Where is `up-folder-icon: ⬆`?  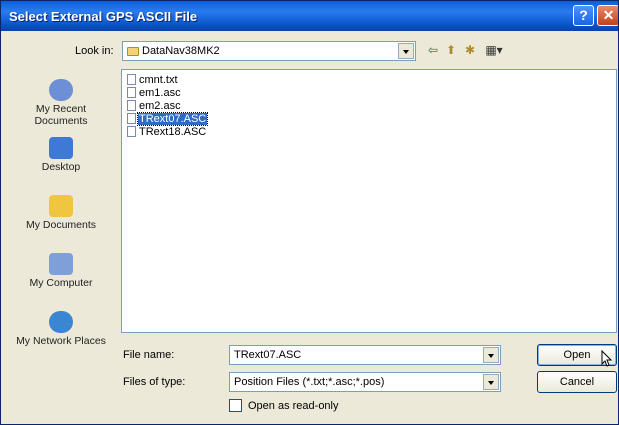 up-folder-icon: ⬆ is located at coordinates (451, 50).